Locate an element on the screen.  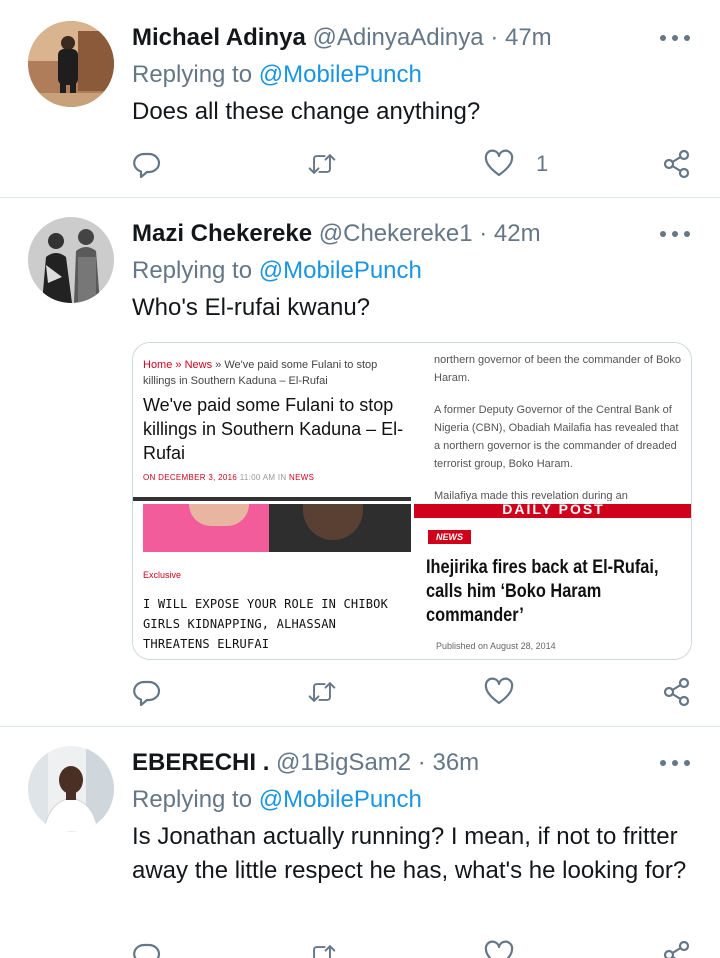
article-tag: Exclusive is located at coordinates (162, 575).